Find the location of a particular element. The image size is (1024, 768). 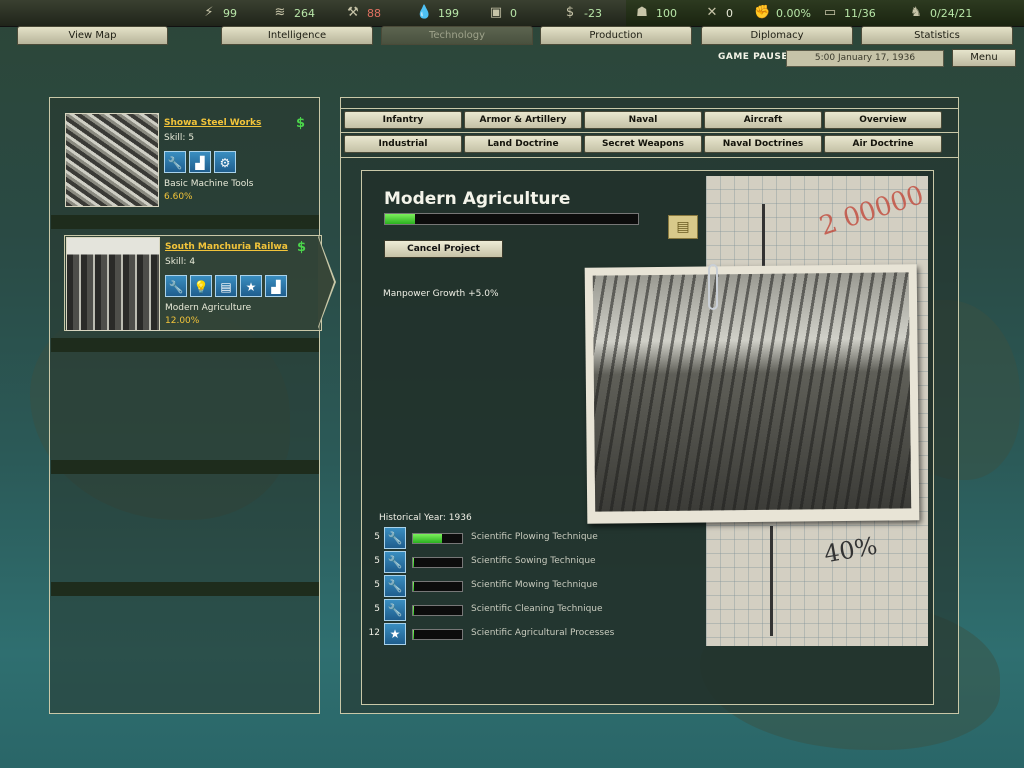

transport-icon: ▭ is located at coordinates (830, 12).